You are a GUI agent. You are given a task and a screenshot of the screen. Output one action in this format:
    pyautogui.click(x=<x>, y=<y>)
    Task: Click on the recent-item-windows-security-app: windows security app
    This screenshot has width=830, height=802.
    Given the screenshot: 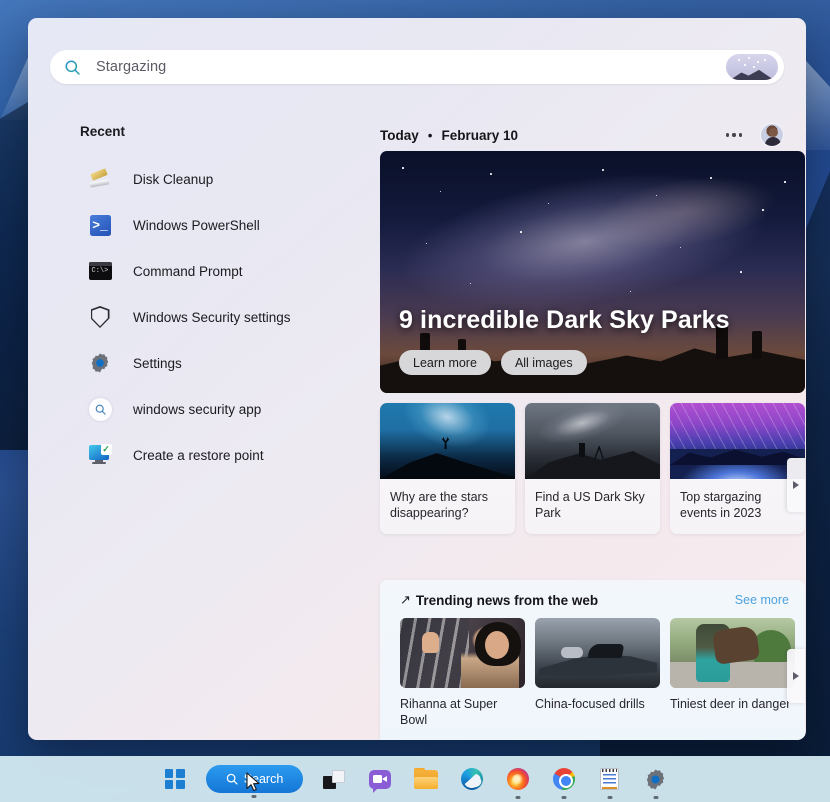 What is the action you would take?
    pyautogui.click(x=221, y=409)
    